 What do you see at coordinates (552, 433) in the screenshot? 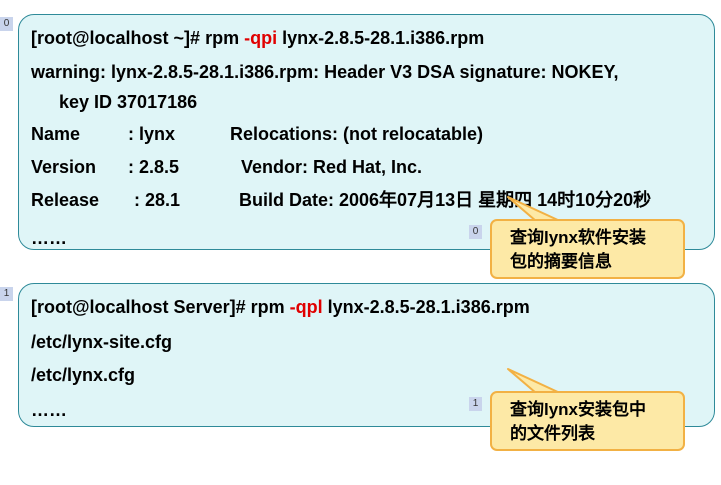
I see `callout-2-line-2: 的文件列表` at bounding box center [552, 433].